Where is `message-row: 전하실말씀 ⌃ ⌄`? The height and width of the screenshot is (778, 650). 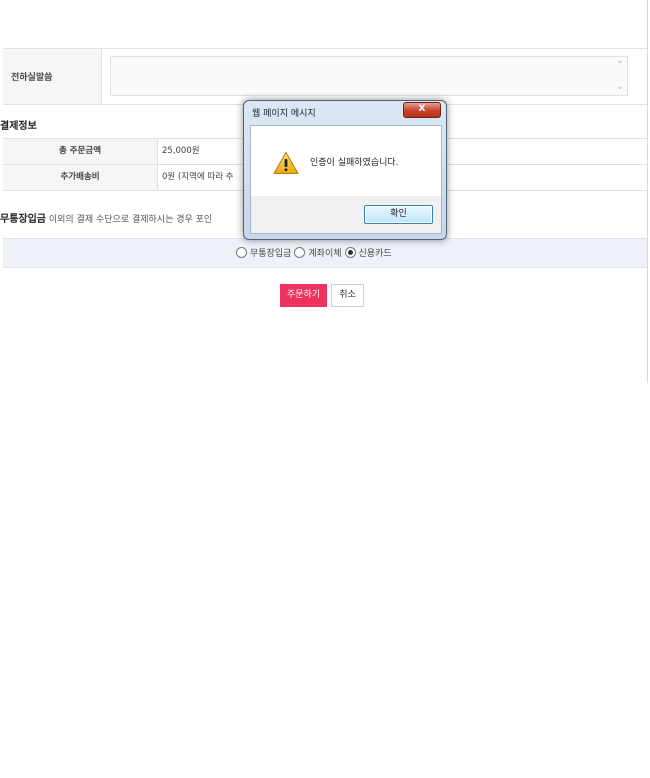 message-row: 전하실말씀 ⌃ ⌄ is located at coordinates (325, 76).